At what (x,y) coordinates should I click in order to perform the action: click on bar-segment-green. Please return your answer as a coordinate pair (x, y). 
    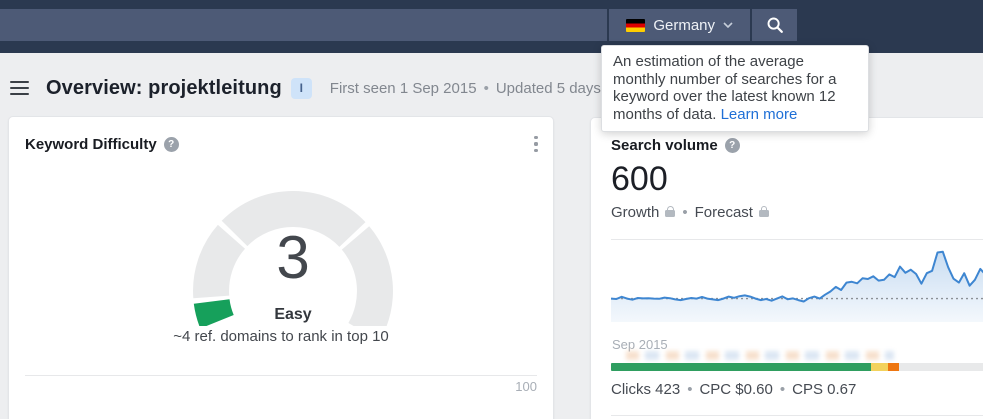
    Looking at the image, I should click on (741, 367).